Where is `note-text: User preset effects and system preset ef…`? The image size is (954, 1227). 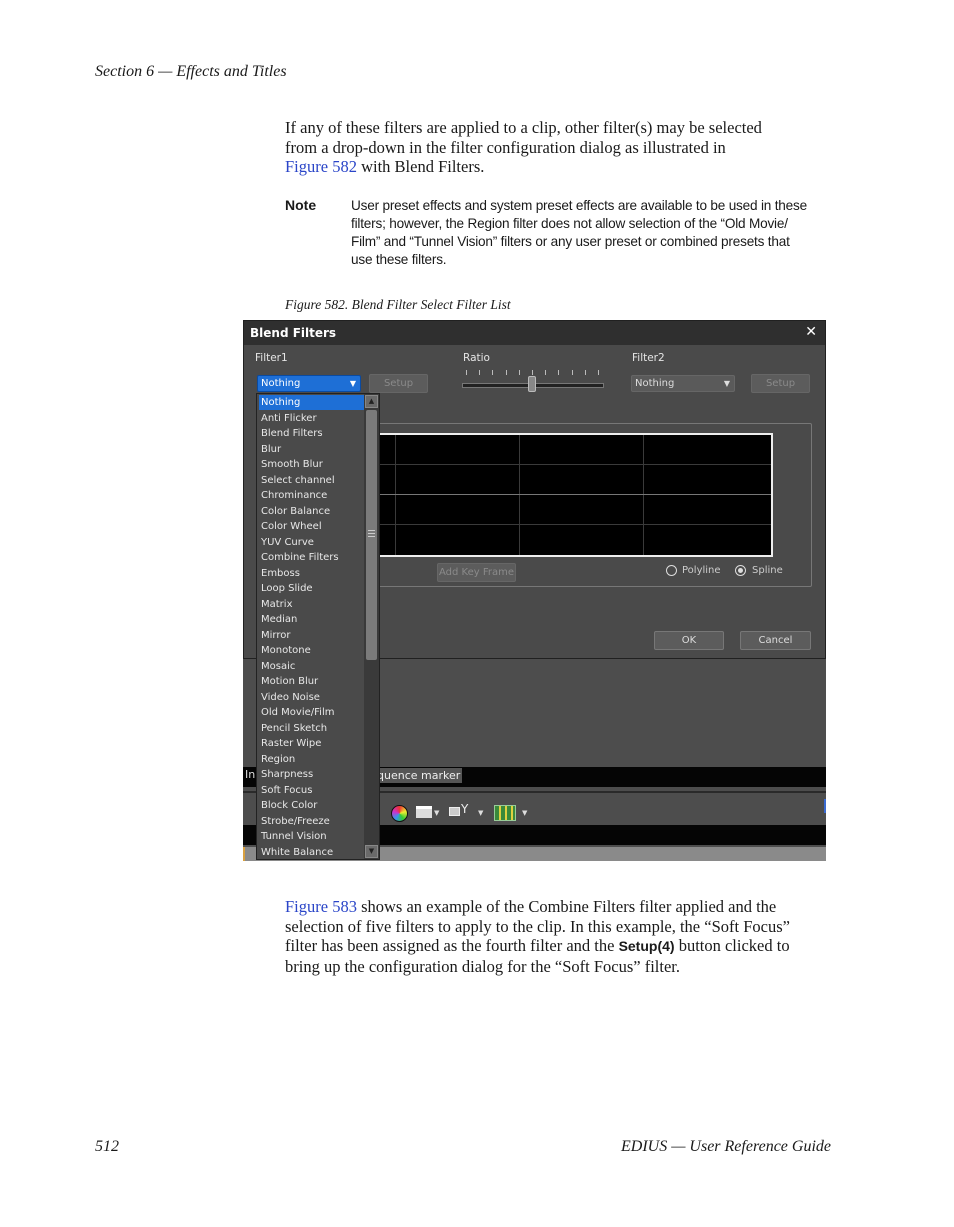 note-text: User preset effects and system preset ef… is located at coordinates (581, 233).